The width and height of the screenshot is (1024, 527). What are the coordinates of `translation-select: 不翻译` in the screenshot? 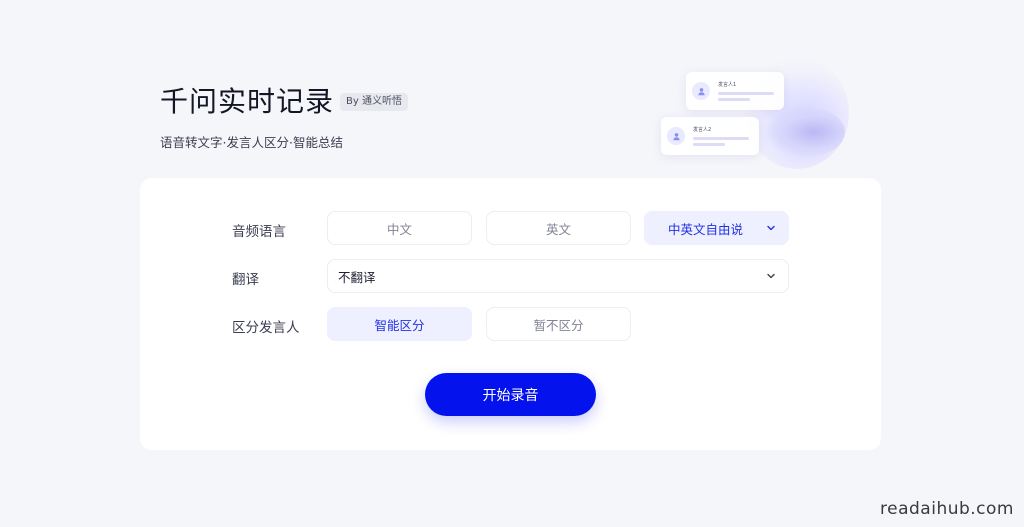 It's located at (558, 276).